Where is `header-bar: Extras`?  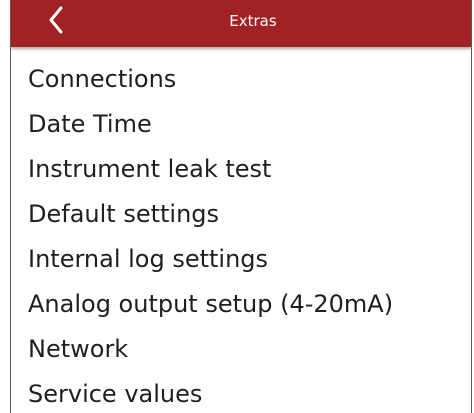
header-bar: Extras is located at coordinates (241, 23).